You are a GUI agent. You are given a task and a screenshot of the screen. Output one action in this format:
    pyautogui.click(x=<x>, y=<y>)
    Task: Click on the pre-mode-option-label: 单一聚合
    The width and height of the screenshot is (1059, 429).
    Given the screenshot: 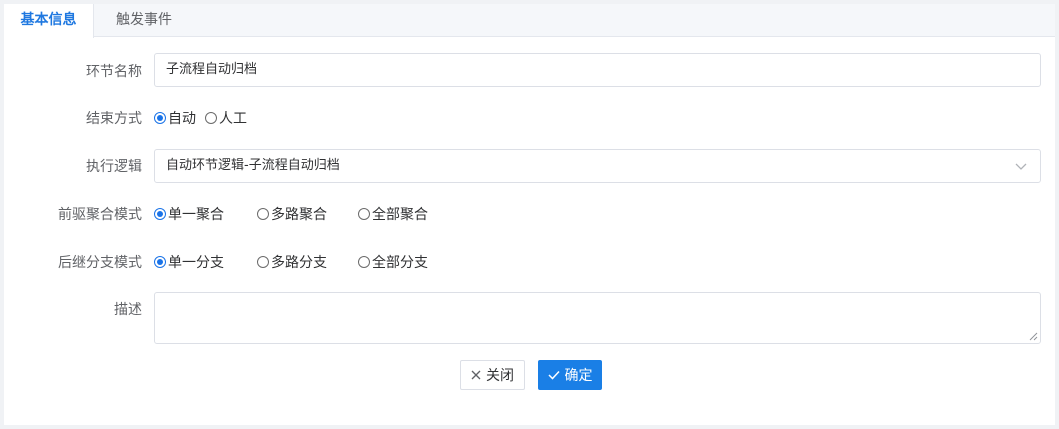 What is the action you would take?
    pyautogui.click(x=196, y=215)
    